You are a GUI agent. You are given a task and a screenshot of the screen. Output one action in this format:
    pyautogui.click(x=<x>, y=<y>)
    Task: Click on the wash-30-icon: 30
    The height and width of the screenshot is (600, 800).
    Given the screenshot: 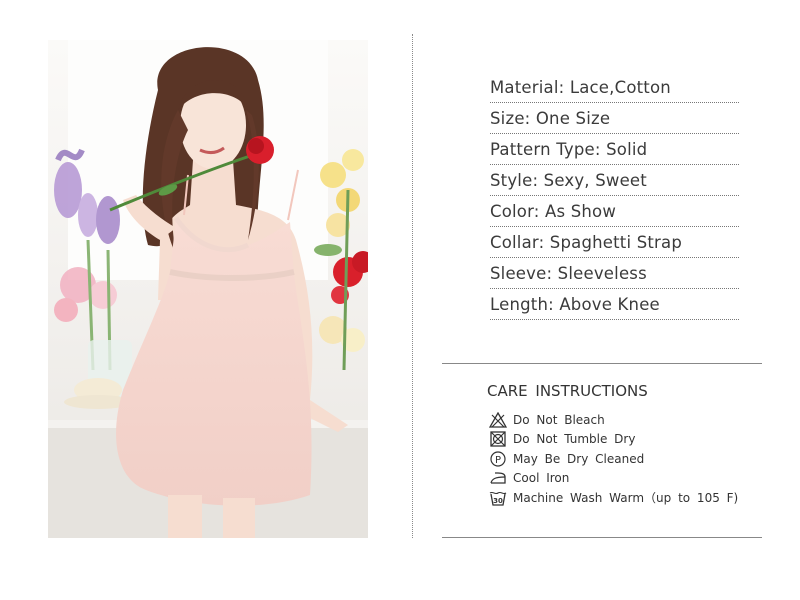 What is the action you would take?
    pyautogui.click(x=498, y=498)
    